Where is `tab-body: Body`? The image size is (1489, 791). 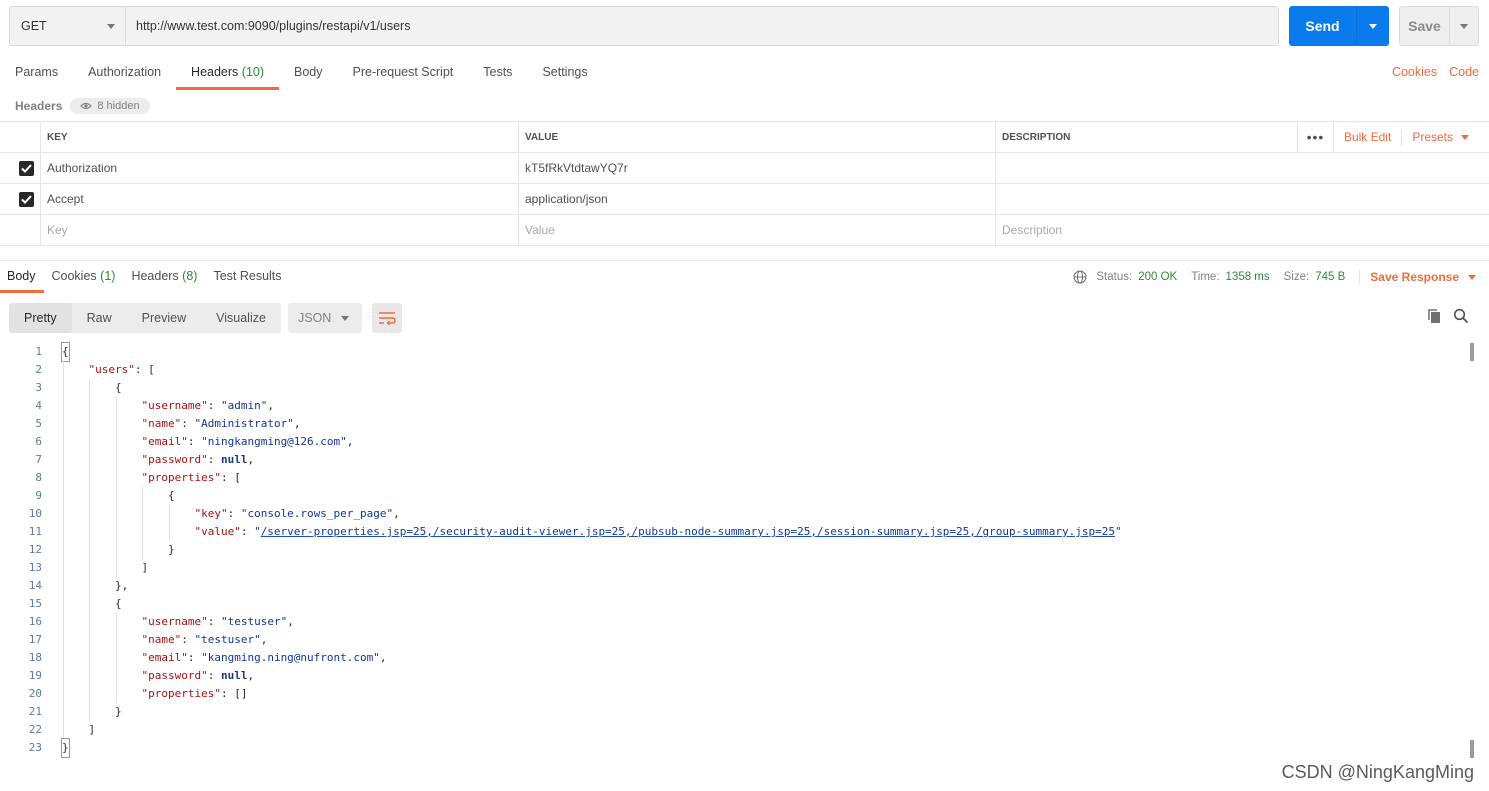
tab-body: Body is located at coordinates (308, 73).